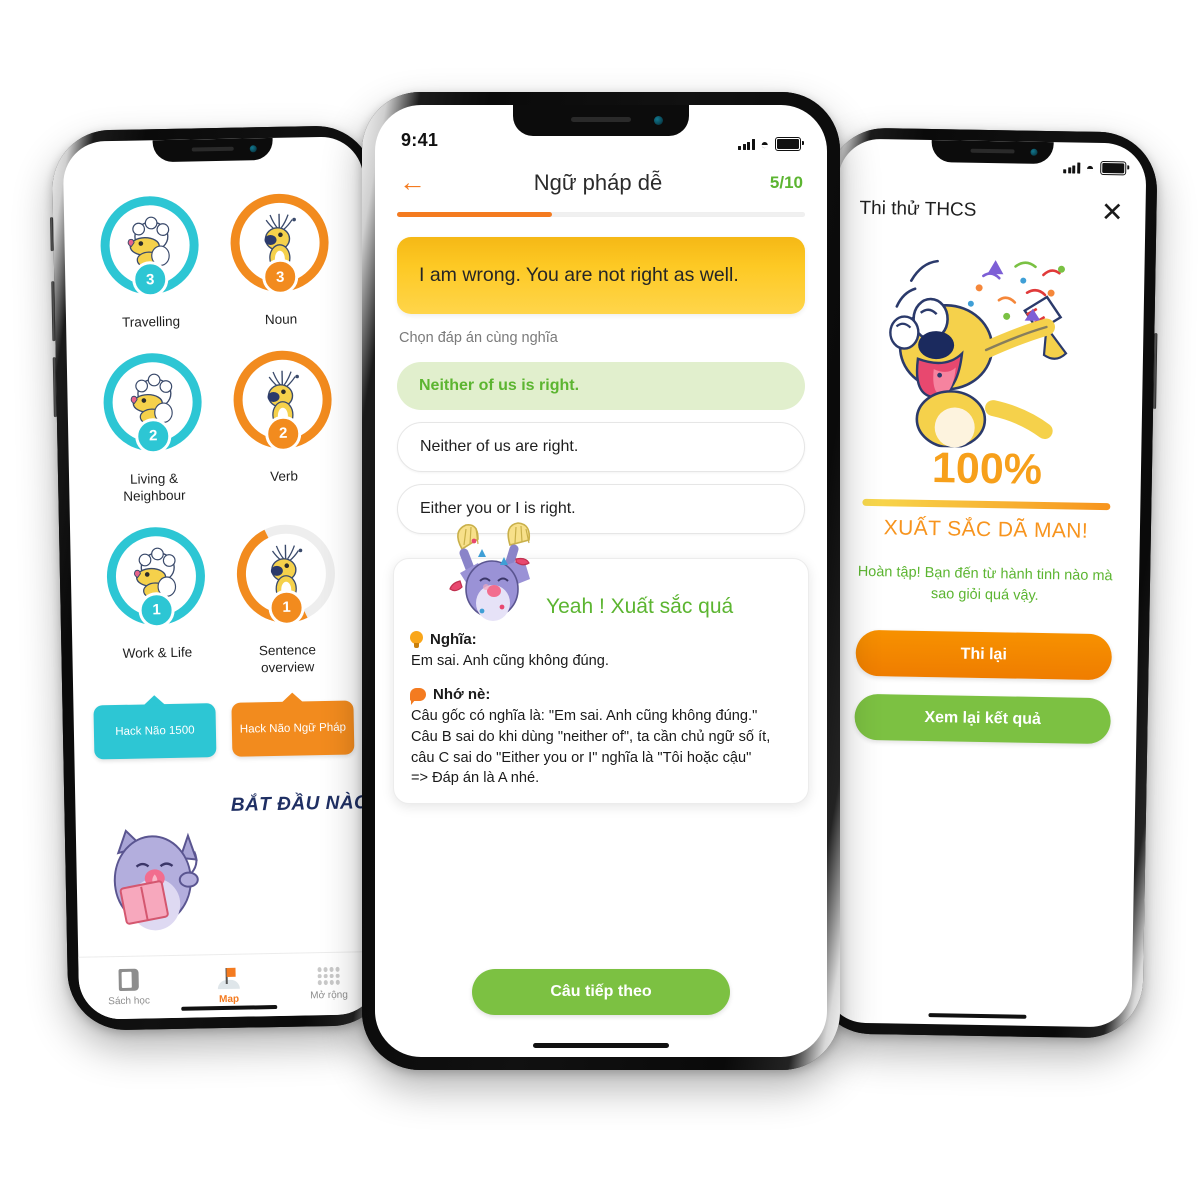 The height and width of the screenshot is (1200, 1200). What do you see at coordinates (601, 651) in the screenshot?
I see `feedback-section-meaning: Nghĩa: Em sai. Anh cũng không đúng.` at bounding box center [601, 651].